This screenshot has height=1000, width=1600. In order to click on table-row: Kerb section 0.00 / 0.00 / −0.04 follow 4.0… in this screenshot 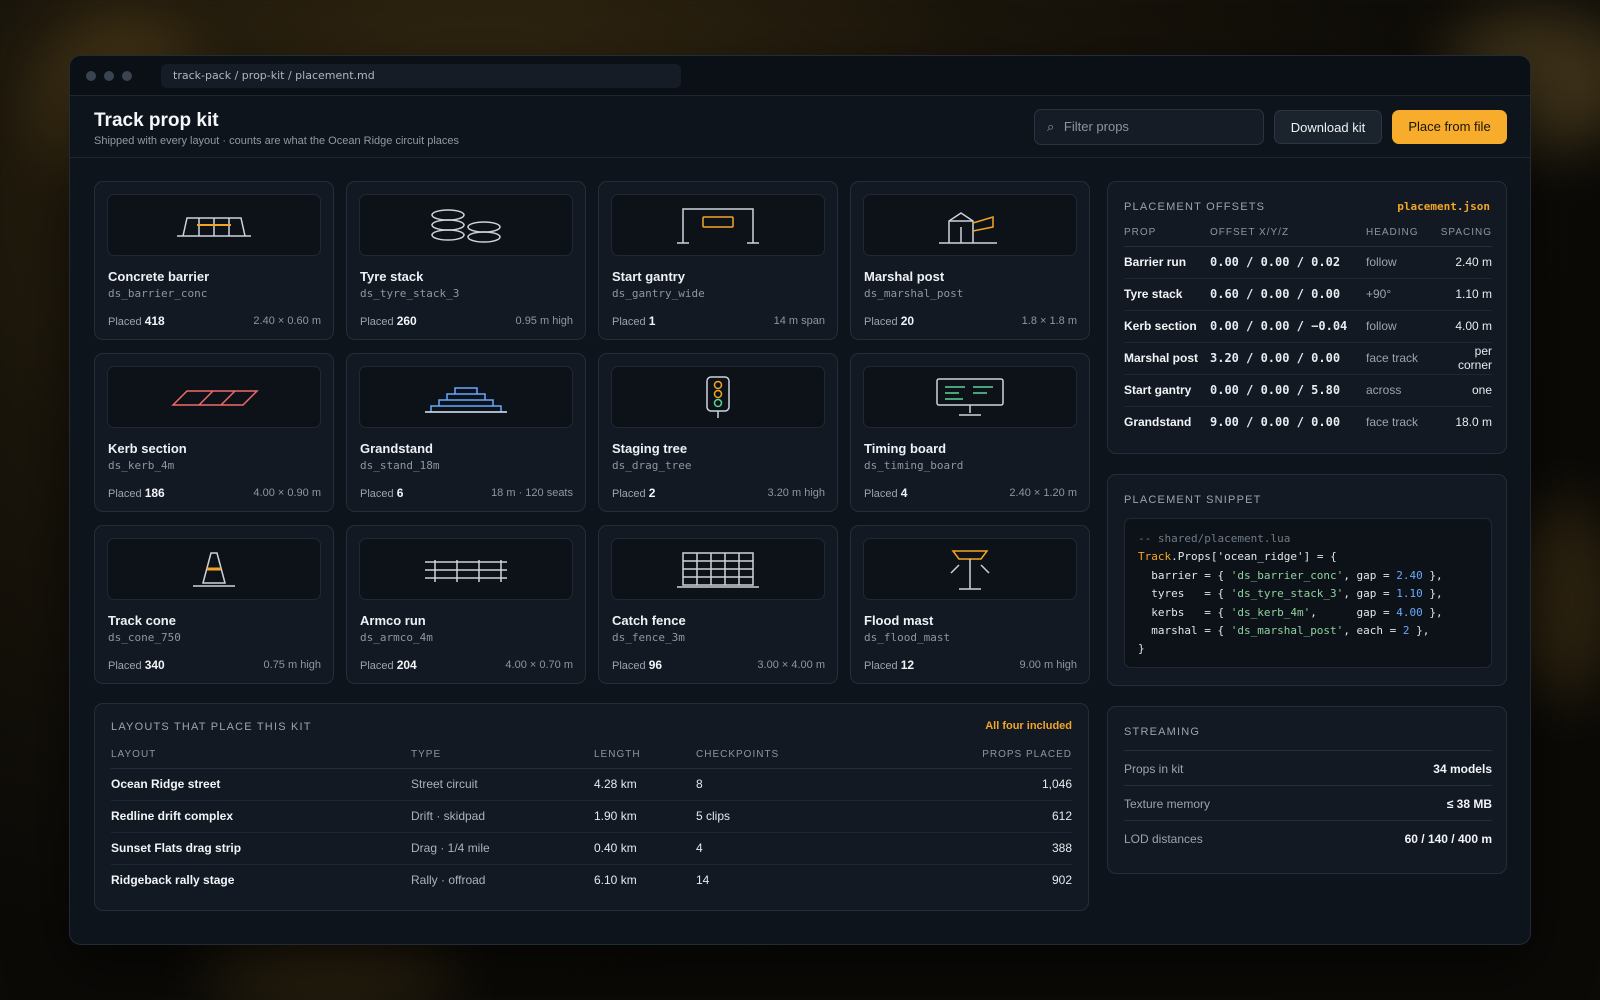, I will do `click(1308, 326)`.